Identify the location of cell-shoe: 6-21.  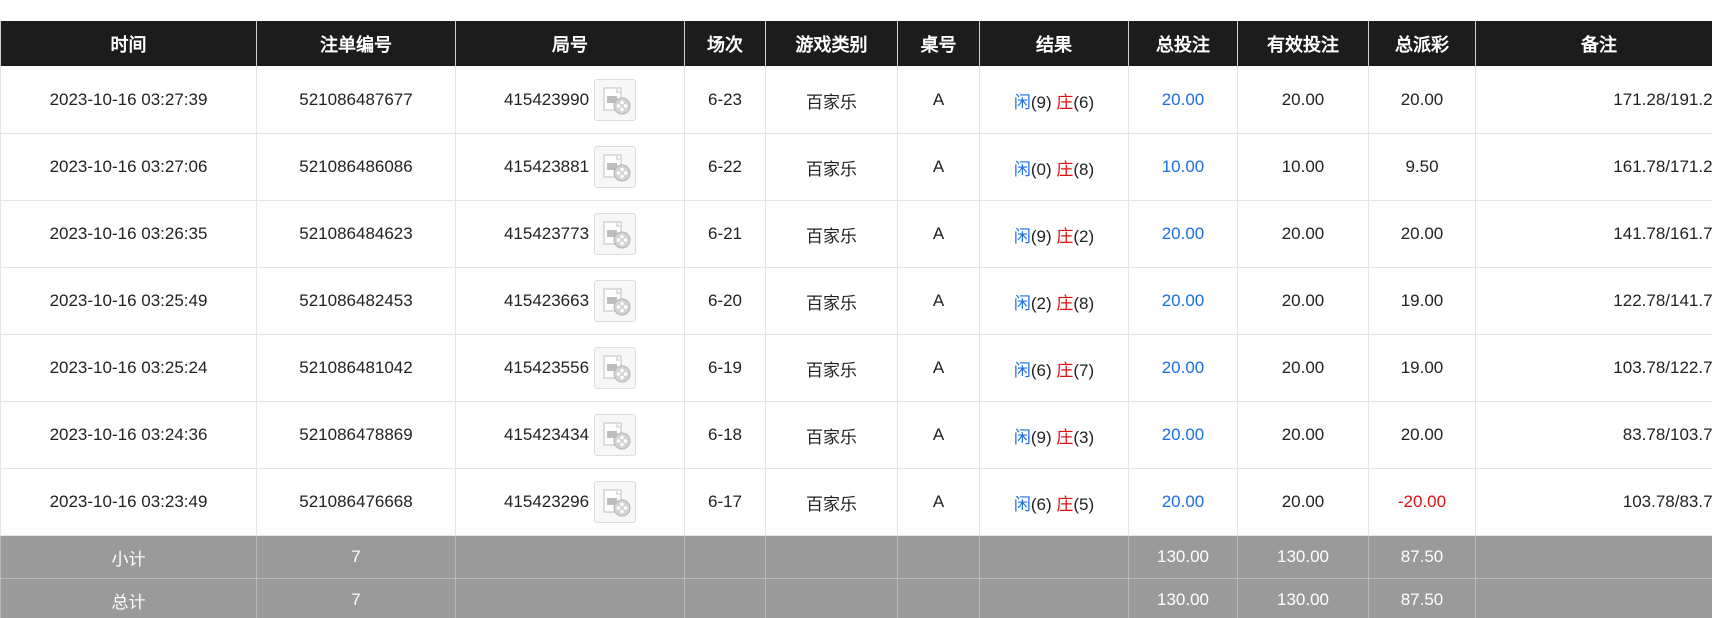
(725, 234).